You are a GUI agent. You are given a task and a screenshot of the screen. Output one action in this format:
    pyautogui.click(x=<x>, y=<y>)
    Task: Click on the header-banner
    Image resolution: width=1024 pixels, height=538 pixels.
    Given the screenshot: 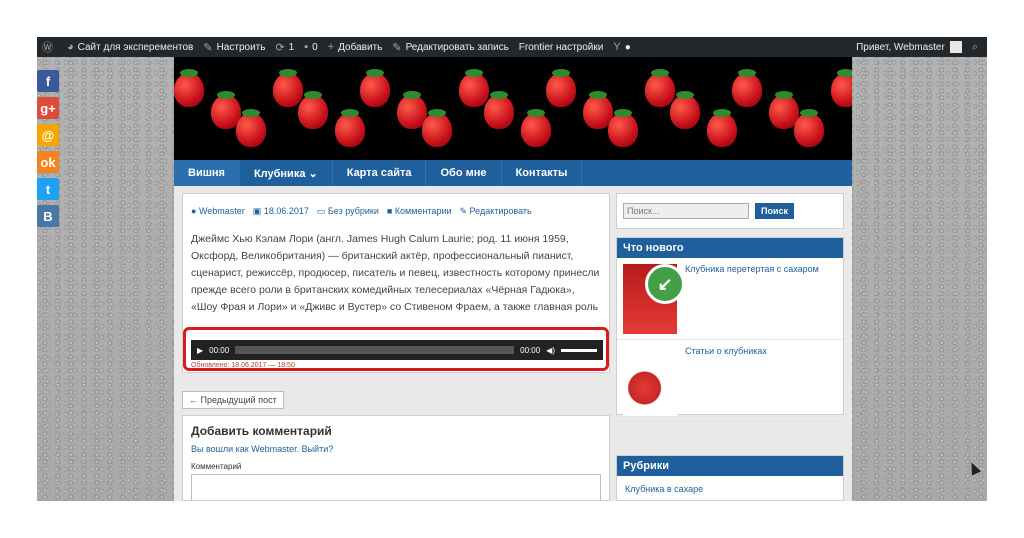 What is the action you would take?
    pyautogui.click(x=513, y=108)
    